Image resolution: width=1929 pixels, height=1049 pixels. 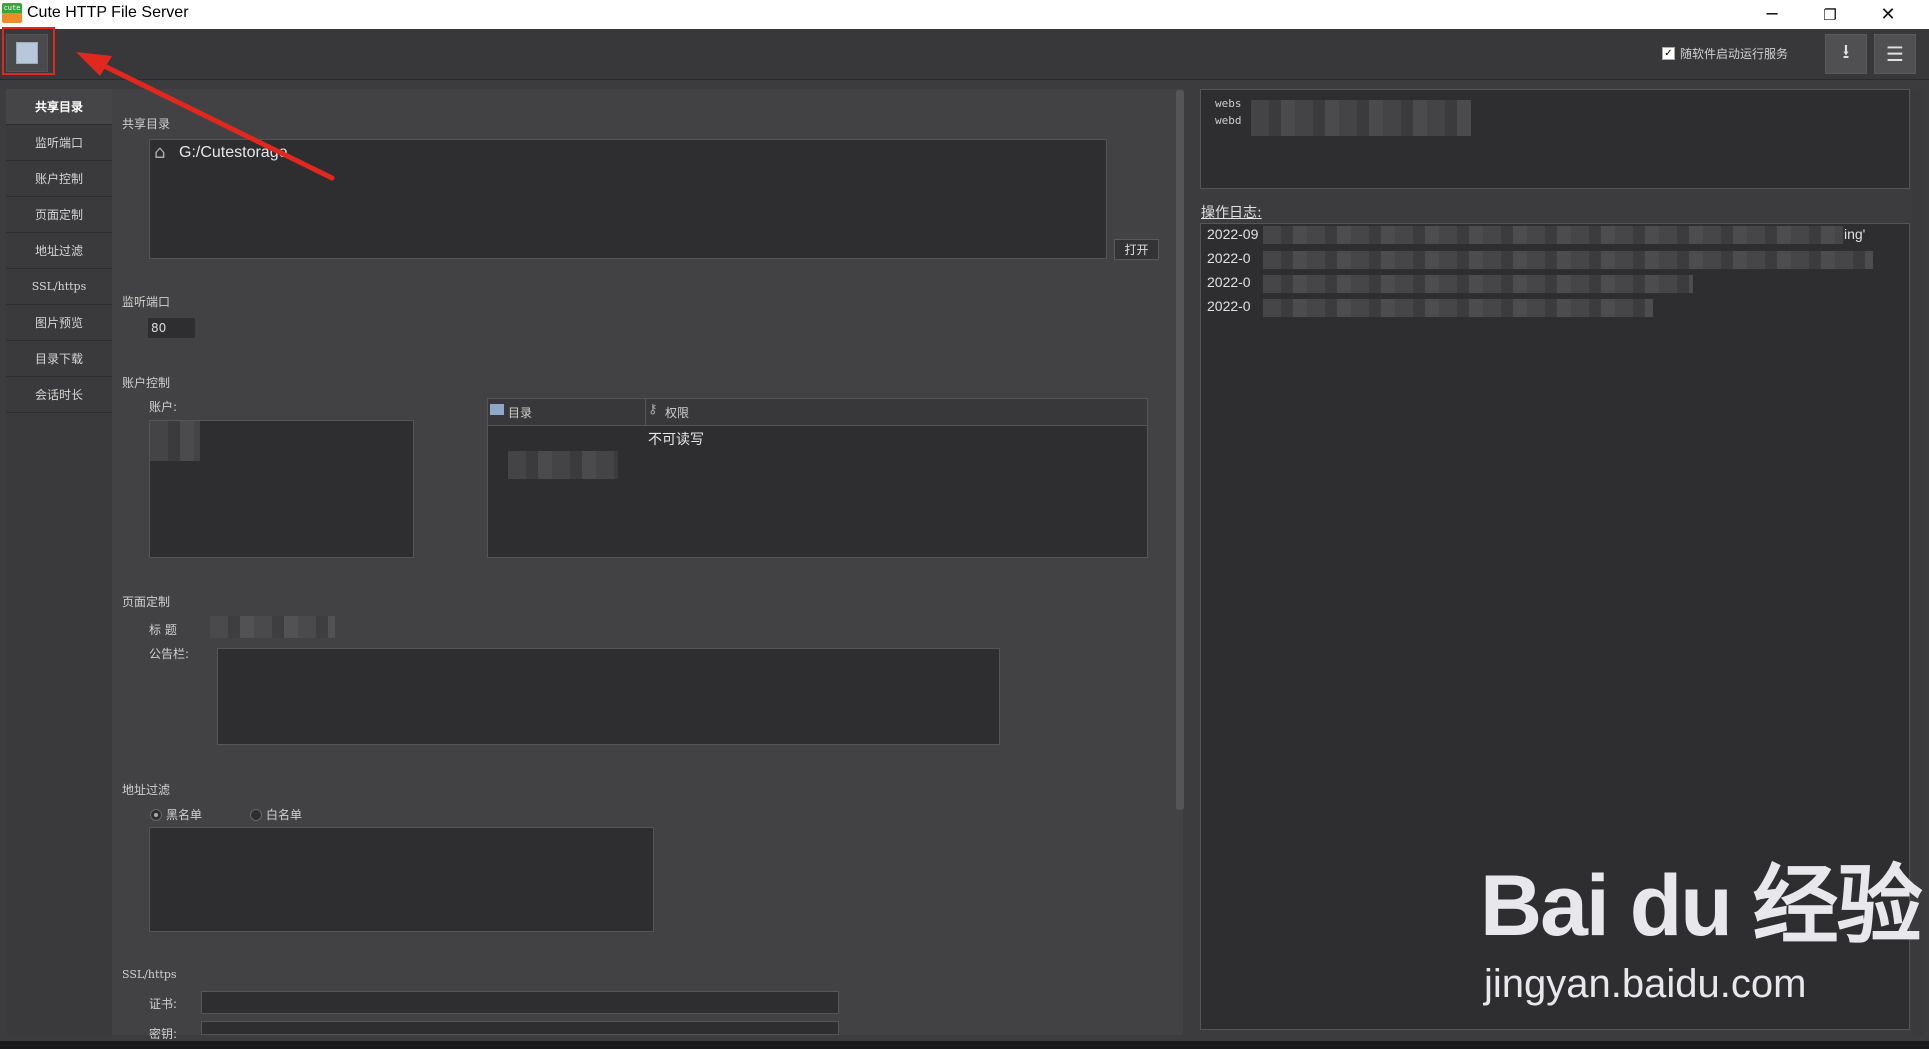 I want to click on menu-button: ☰, so click(x=1895, y=54).